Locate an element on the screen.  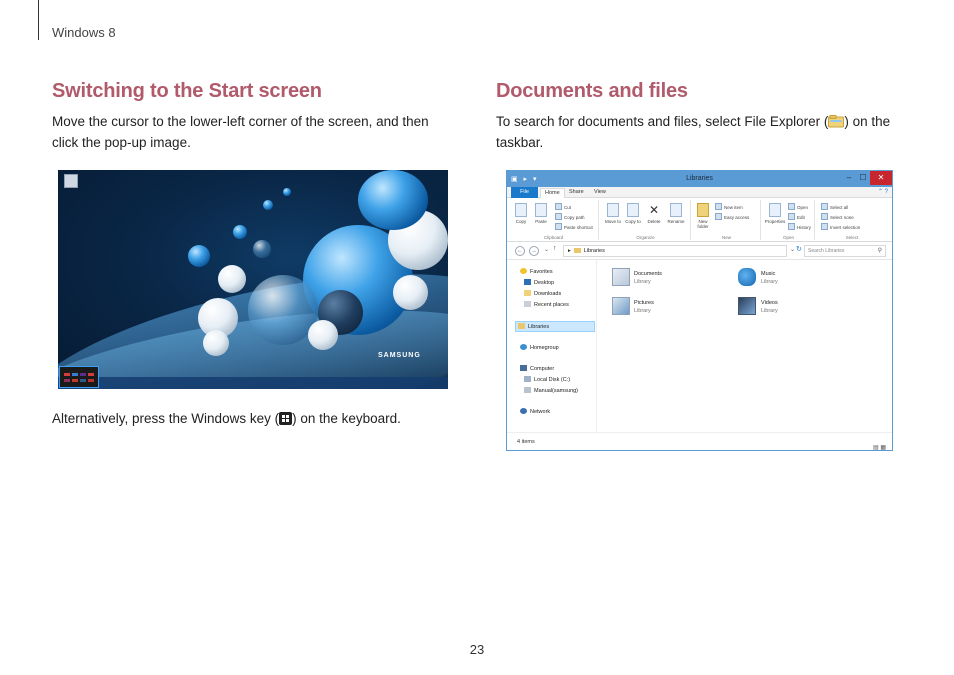
nav-homegroup: Homegroup is located at coordinates (539, 347).